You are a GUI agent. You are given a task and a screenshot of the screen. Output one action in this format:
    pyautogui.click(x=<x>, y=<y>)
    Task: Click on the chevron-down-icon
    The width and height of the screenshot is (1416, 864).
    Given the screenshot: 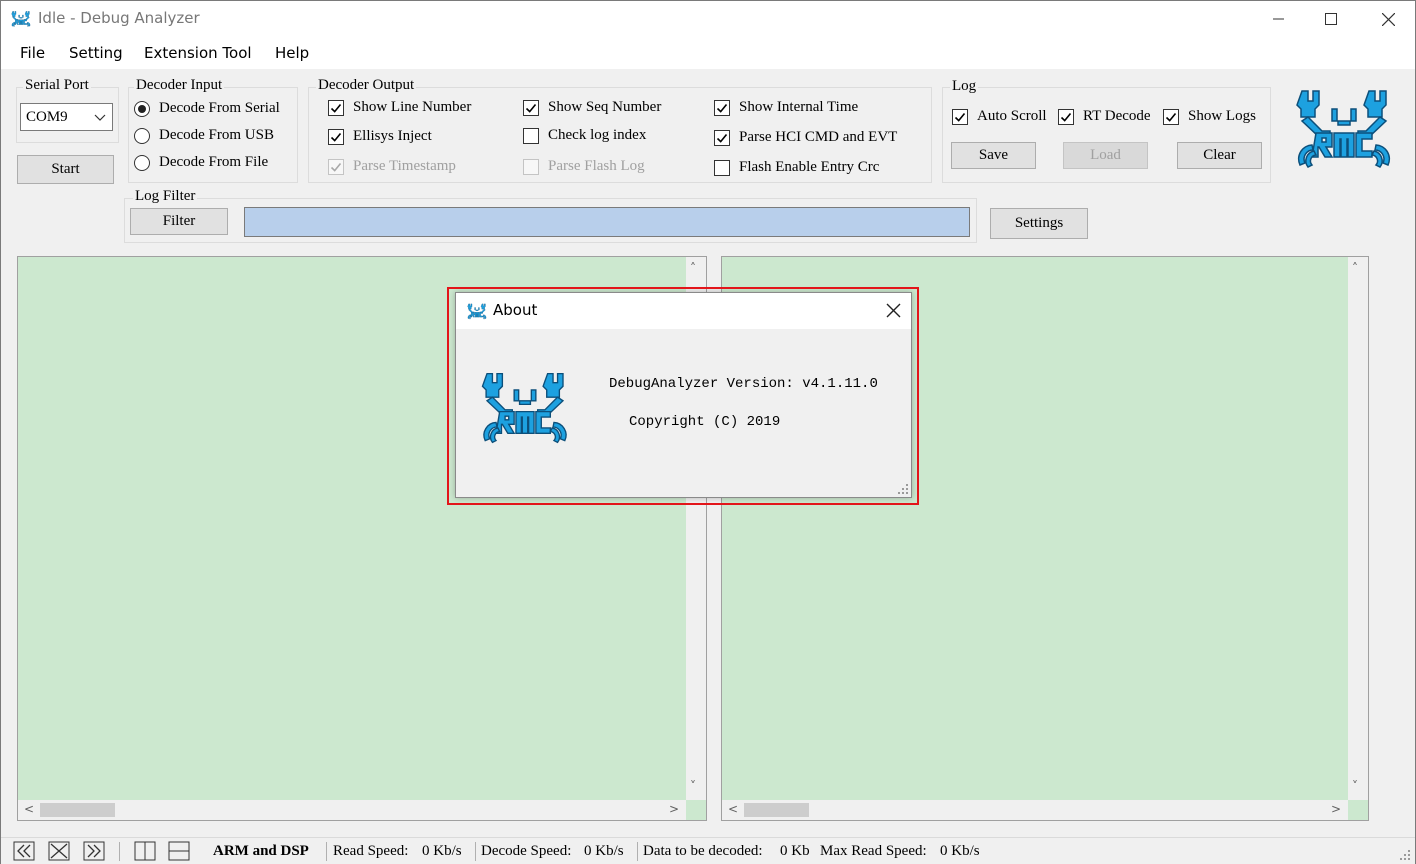 What is the action you would take?
    pyautogui.click(x=100, y=117)
    